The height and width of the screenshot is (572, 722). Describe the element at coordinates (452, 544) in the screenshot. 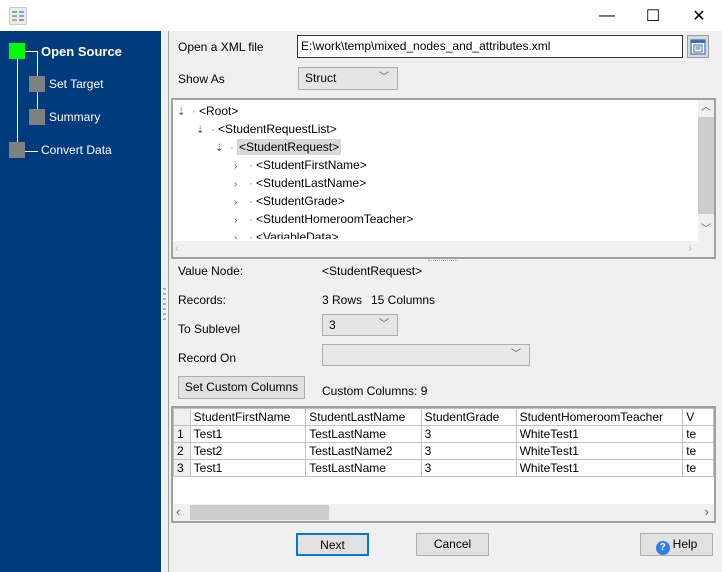

I see `cancel-button: Cancel` at that location.